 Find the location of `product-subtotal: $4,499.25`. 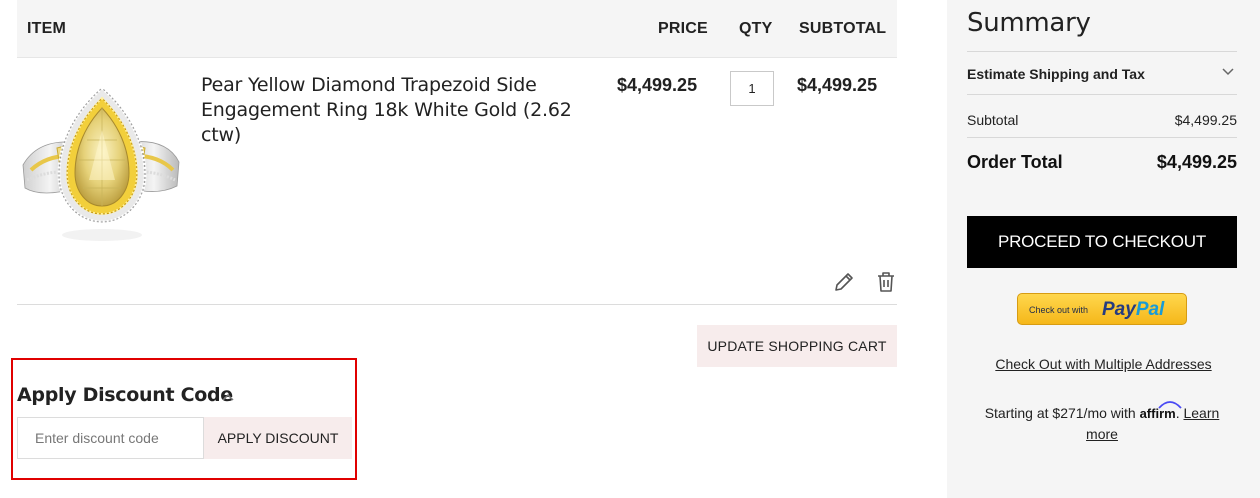

product-subtotal: $4,499.25 is located at coordinates (837, 85).